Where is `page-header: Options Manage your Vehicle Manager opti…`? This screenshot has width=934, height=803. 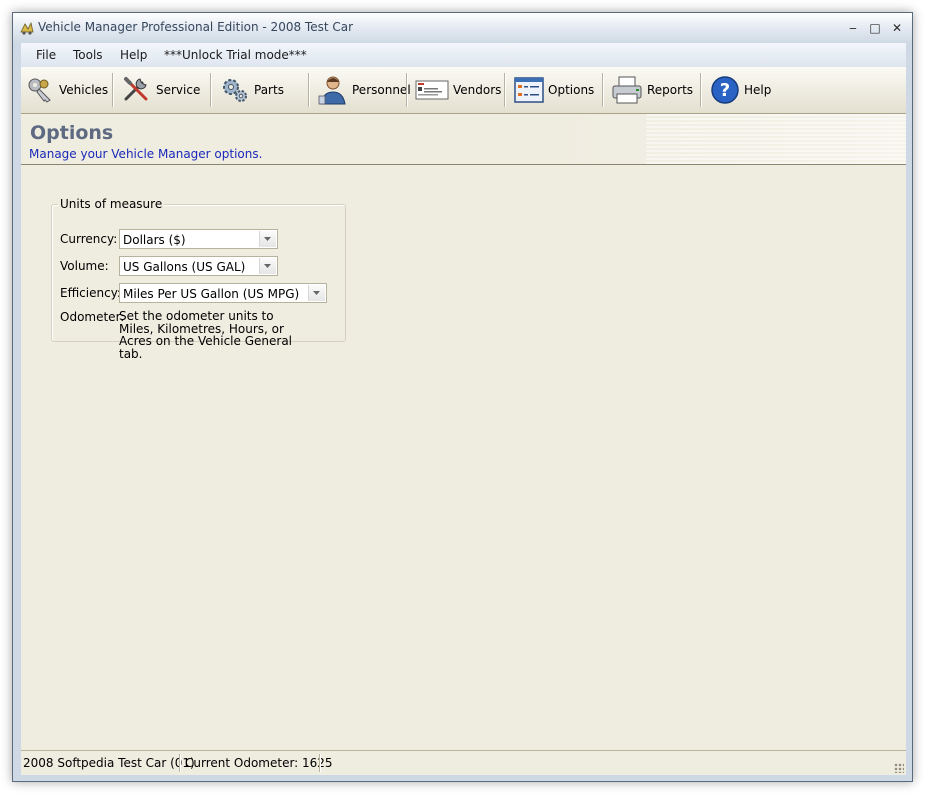 page-header: Options Manage your Vehicle Manager opti… is located at coordinates (463, 139).